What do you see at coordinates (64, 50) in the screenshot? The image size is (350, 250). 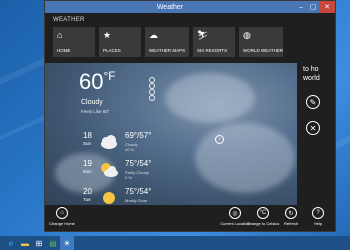 I see `nav-item-label: HOME` at bounding box center [64, 50].